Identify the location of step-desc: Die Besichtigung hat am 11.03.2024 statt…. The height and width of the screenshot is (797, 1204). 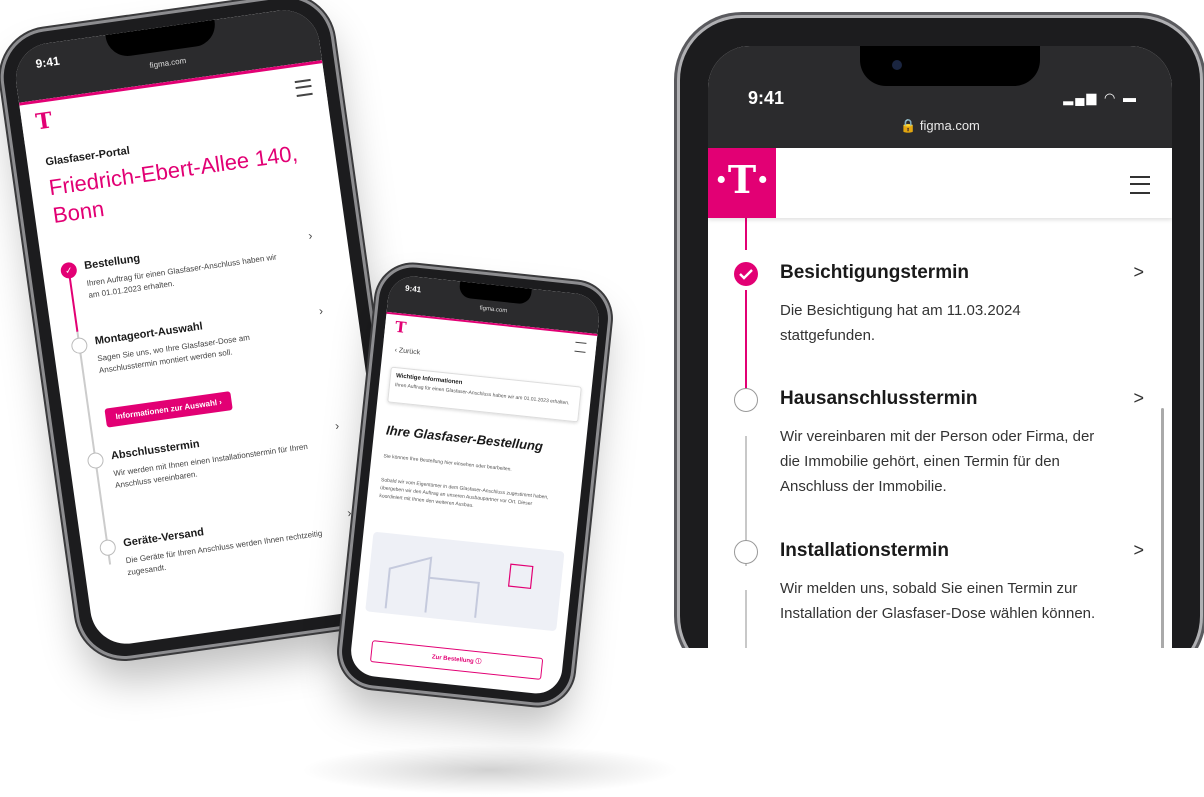
(900, 323).